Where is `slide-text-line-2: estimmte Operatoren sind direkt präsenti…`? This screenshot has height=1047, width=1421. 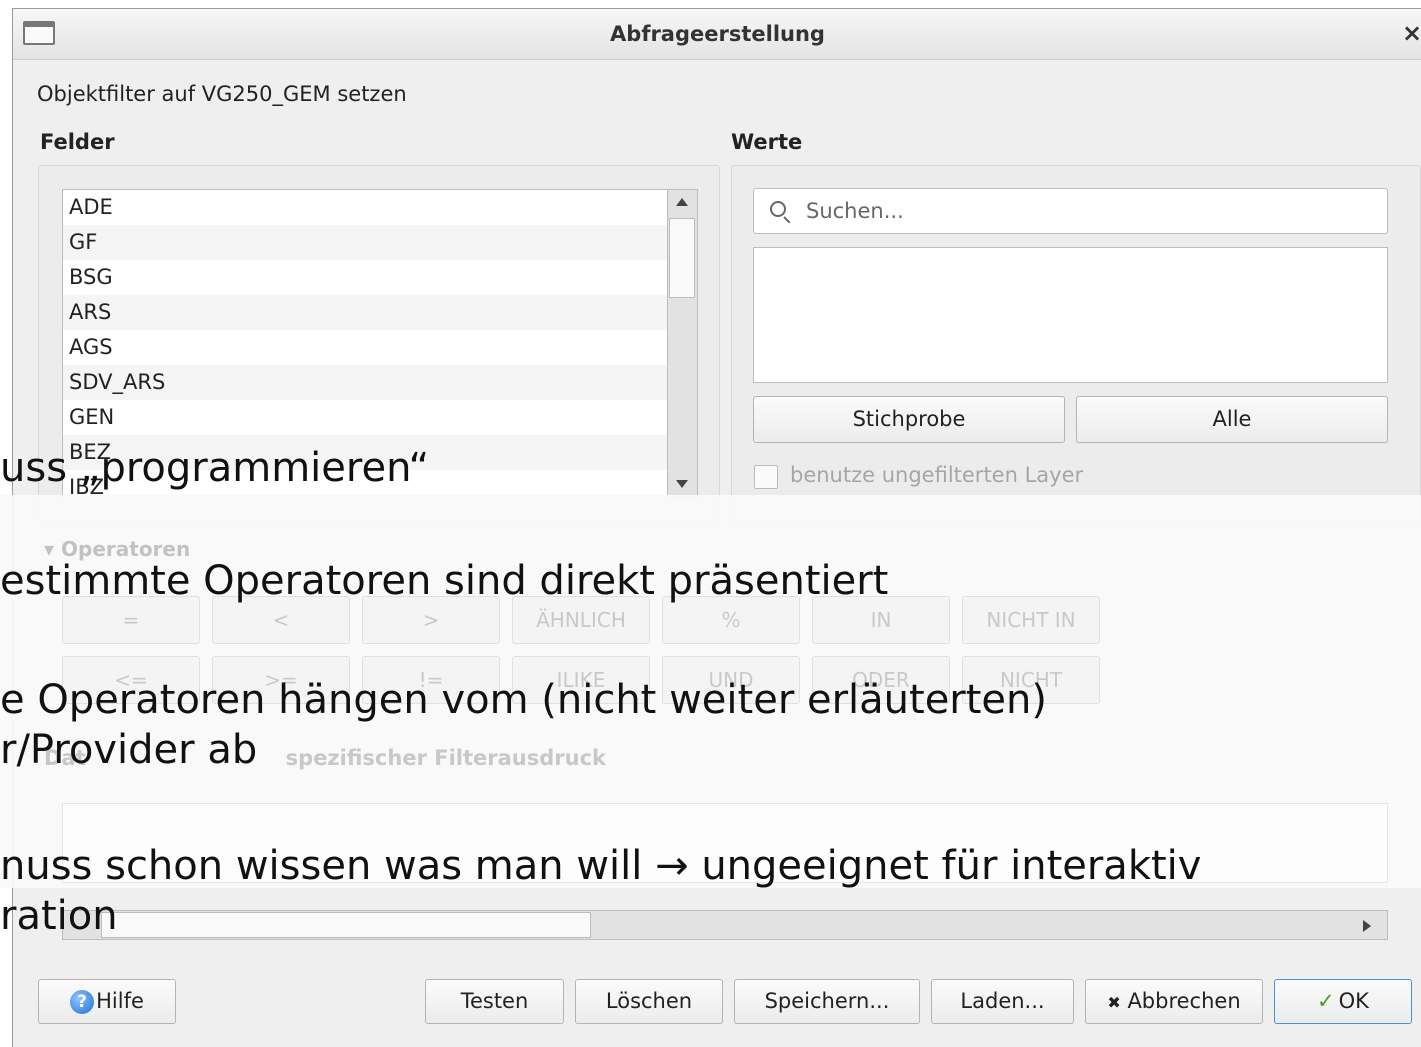
slide-text-line-2: estimmte Operatoren sind direkt präsenti… is located at coordinates (444, 581).